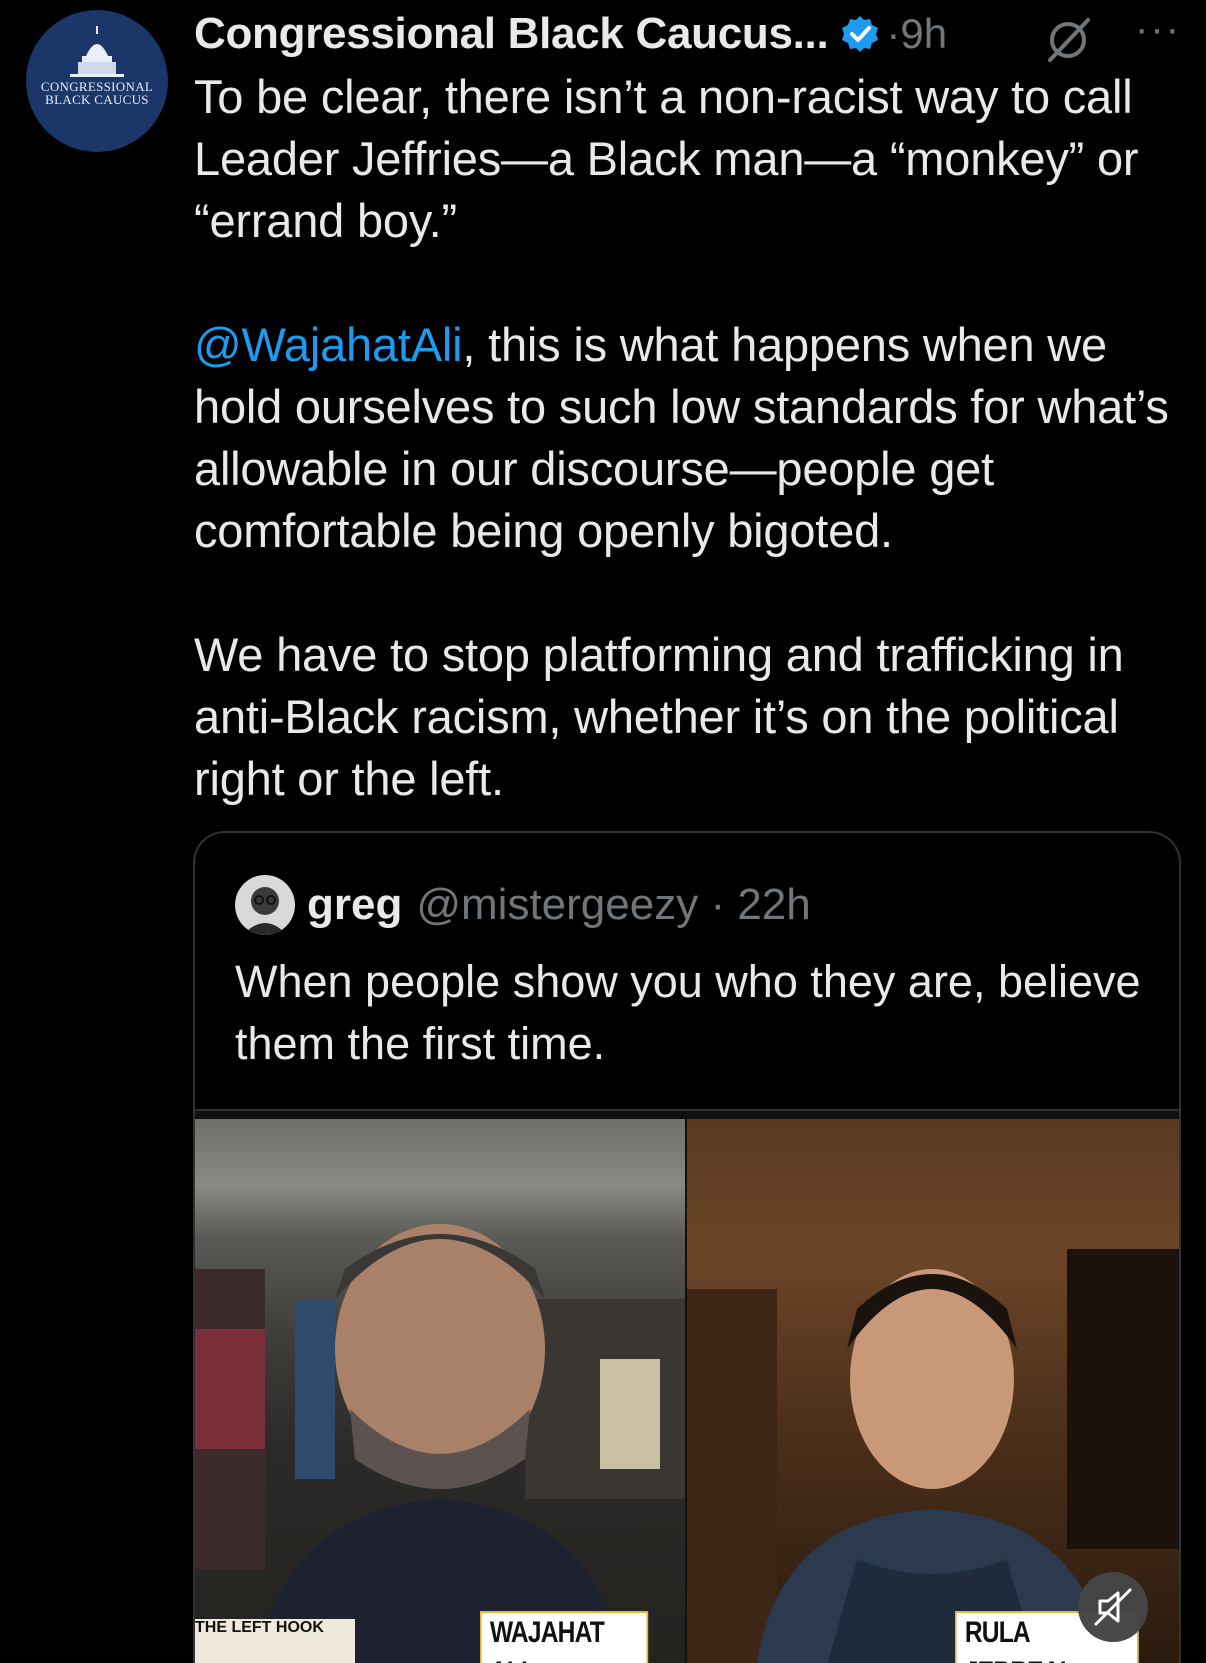 The width and height of the screenshot is (1206, 1663). What do you see at coordinates (613, 905) in the screenshot?
I see `quoted-author-handle: @mistergeezy · 22h` at bounding box center [613, 905].